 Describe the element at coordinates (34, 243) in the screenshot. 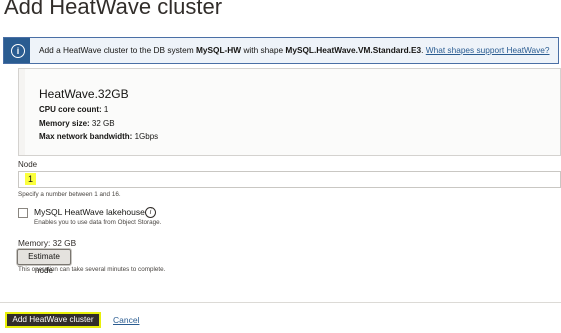

I see `memory-label: Memory:` at that location.